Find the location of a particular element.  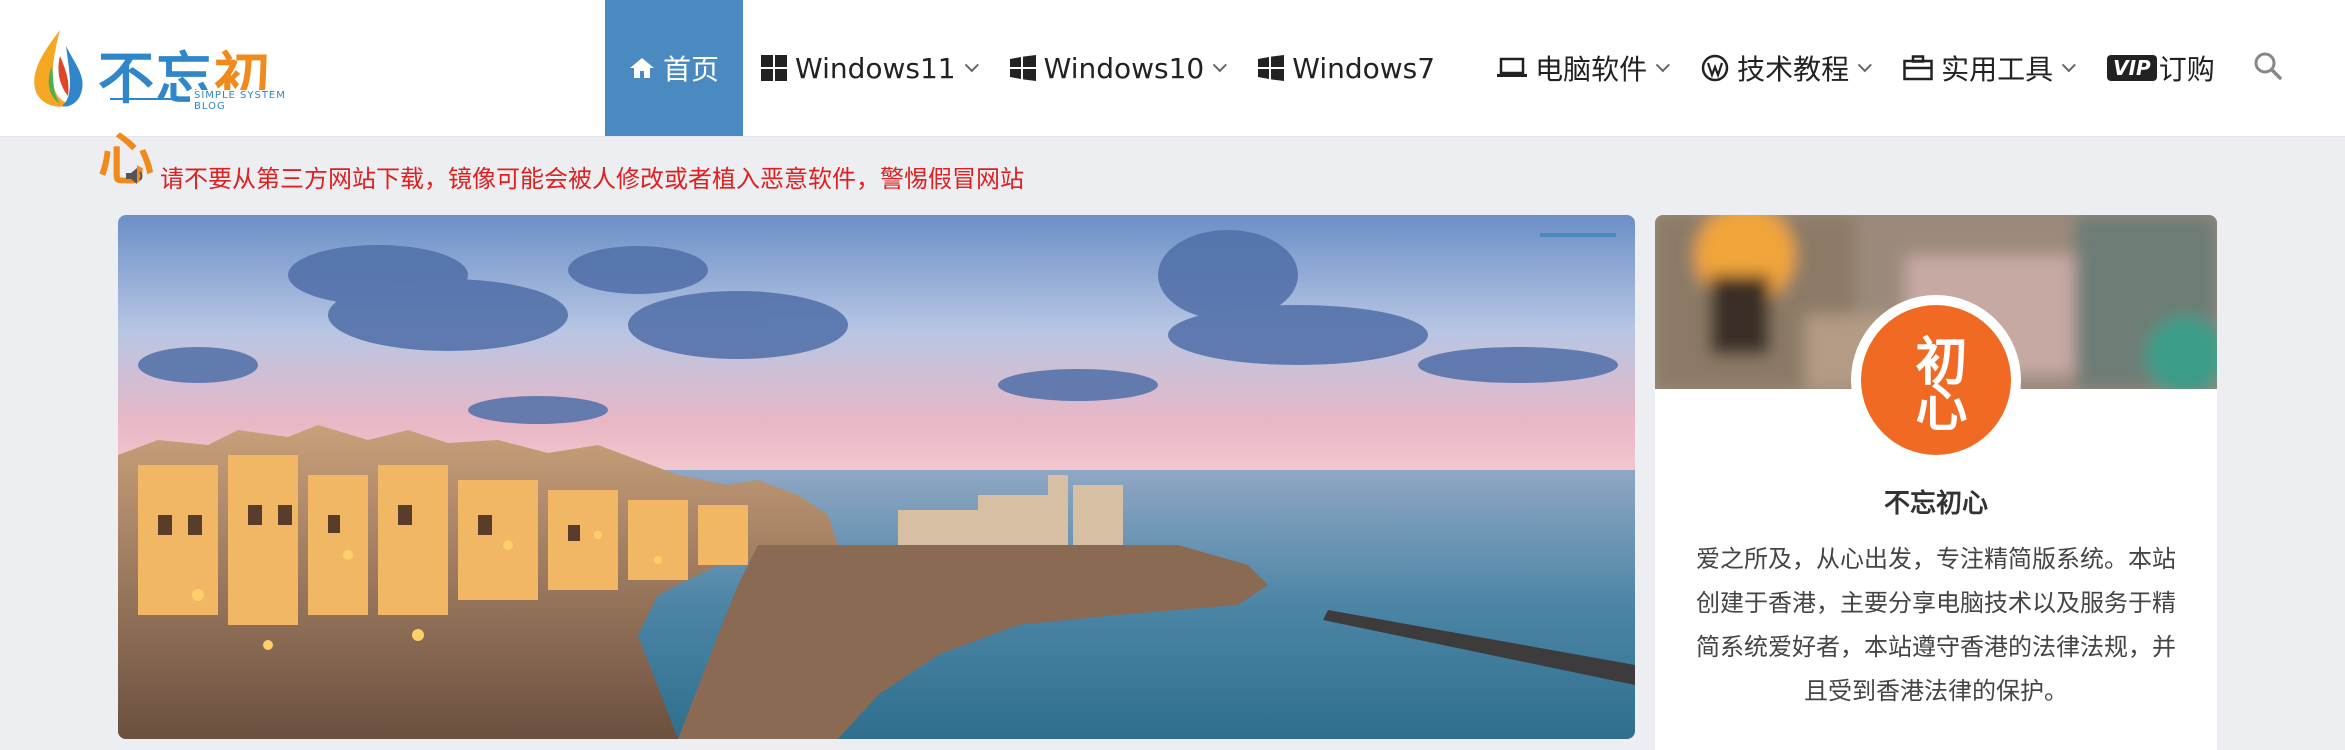

search-icon is located at coordinates (2268, 66).